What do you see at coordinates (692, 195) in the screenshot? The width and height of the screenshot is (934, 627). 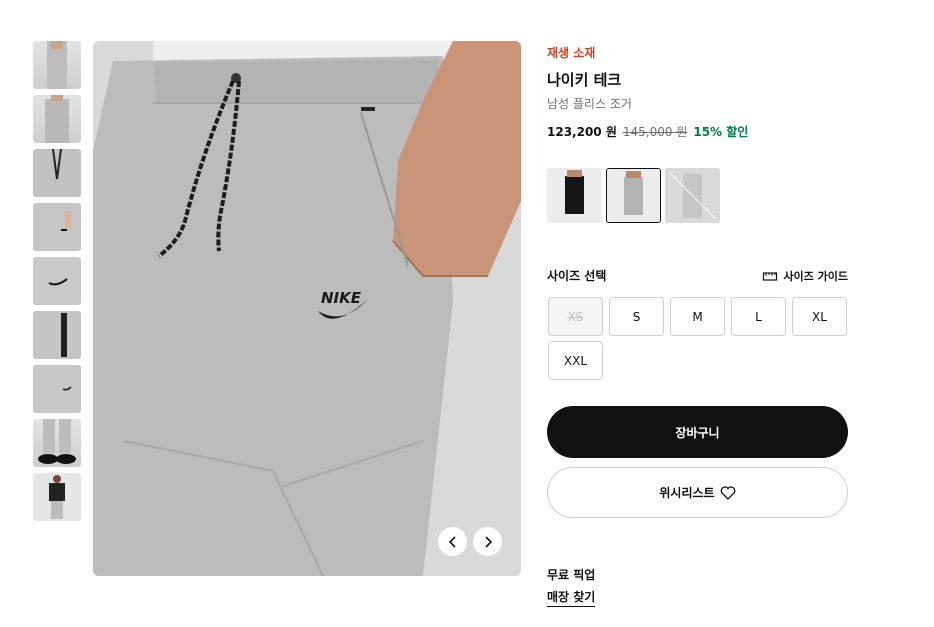 I see `color-swatch-light-grey` at bounding box center [692, 195].